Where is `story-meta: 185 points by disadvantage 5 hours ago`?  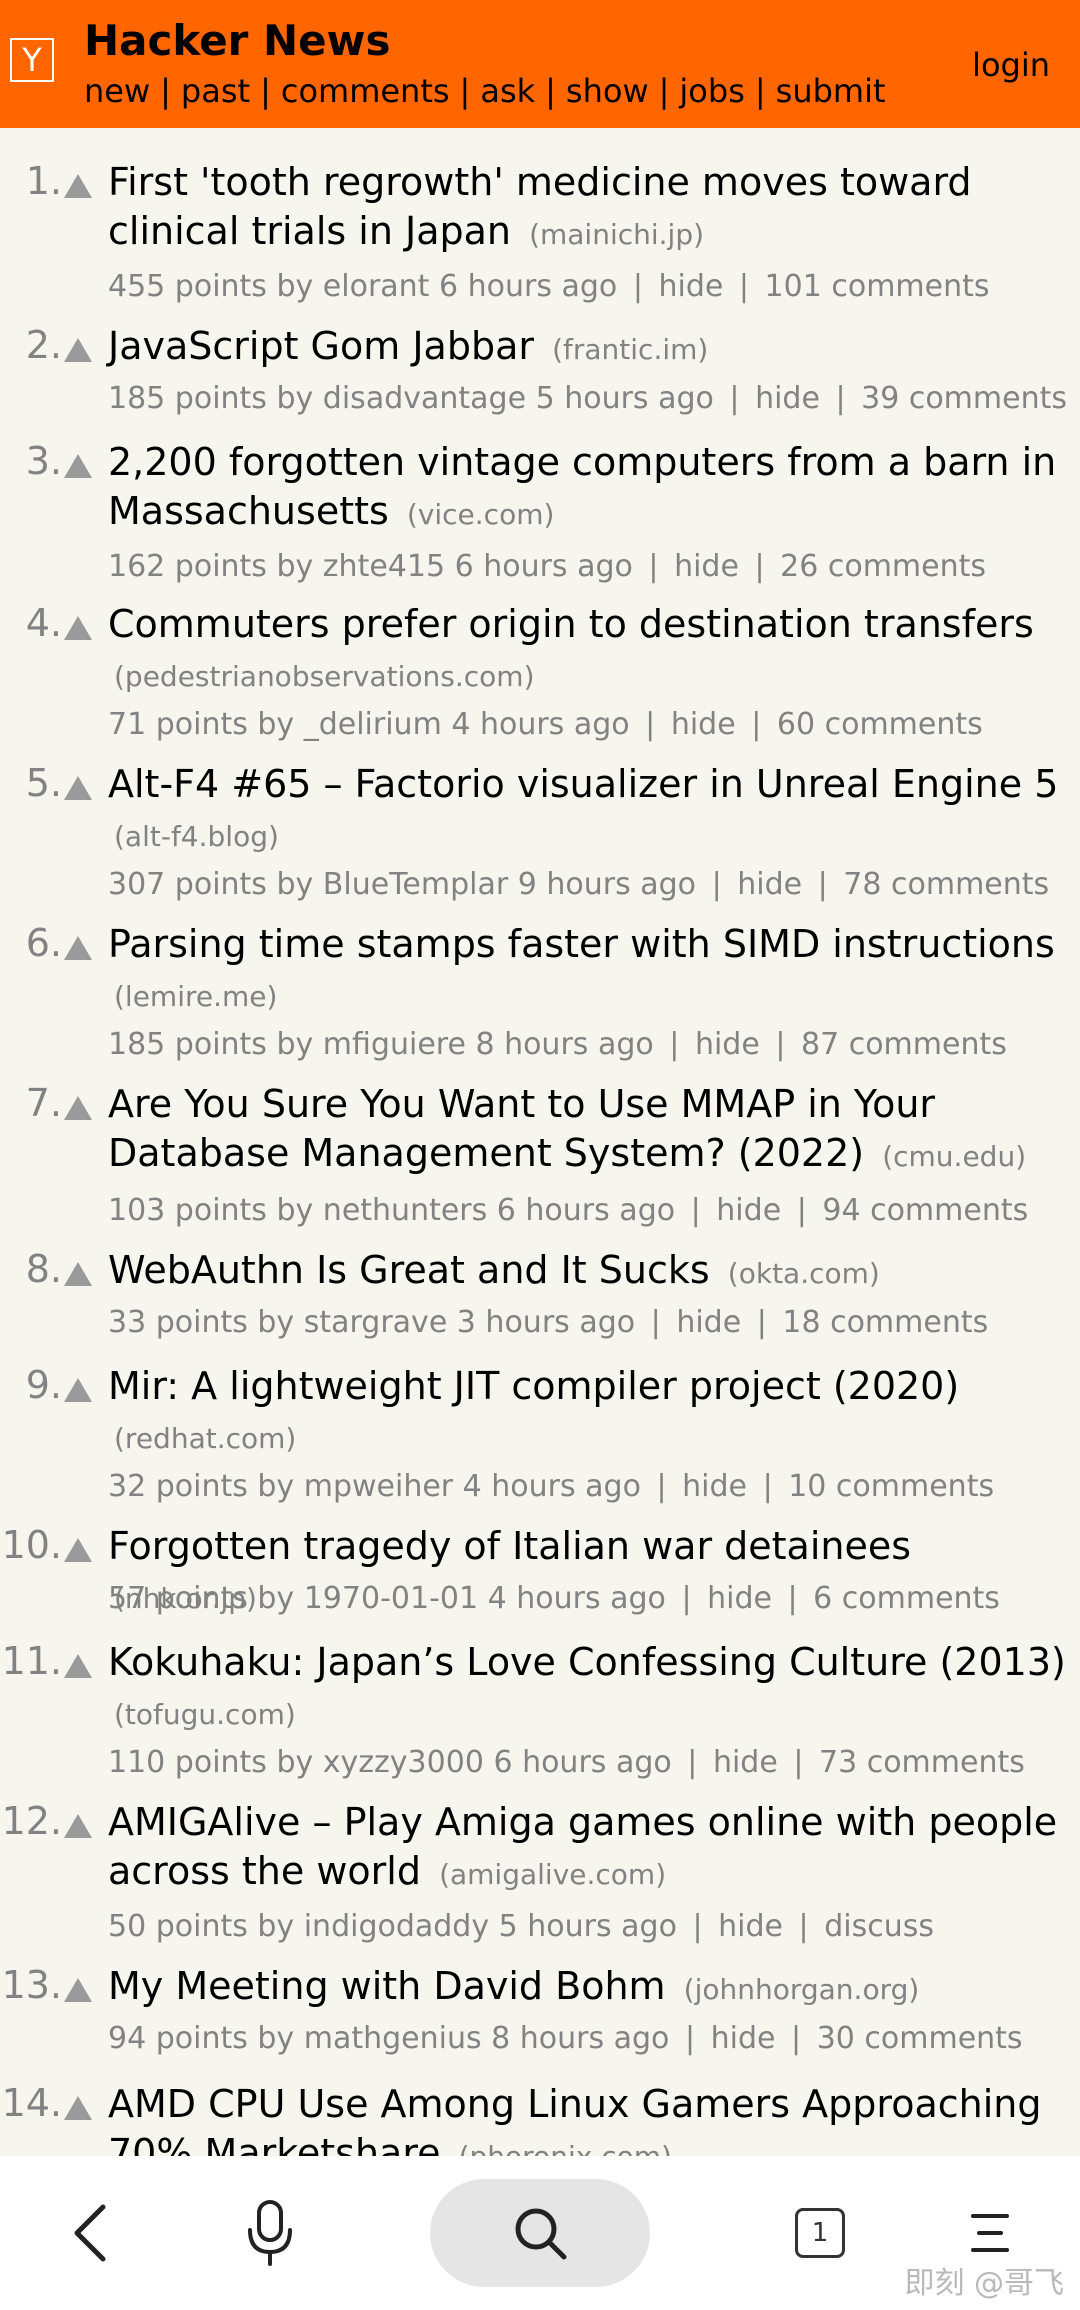
story-meta: 185 points by disadvantage 5 hours ago is located at coordinates (411, 398).